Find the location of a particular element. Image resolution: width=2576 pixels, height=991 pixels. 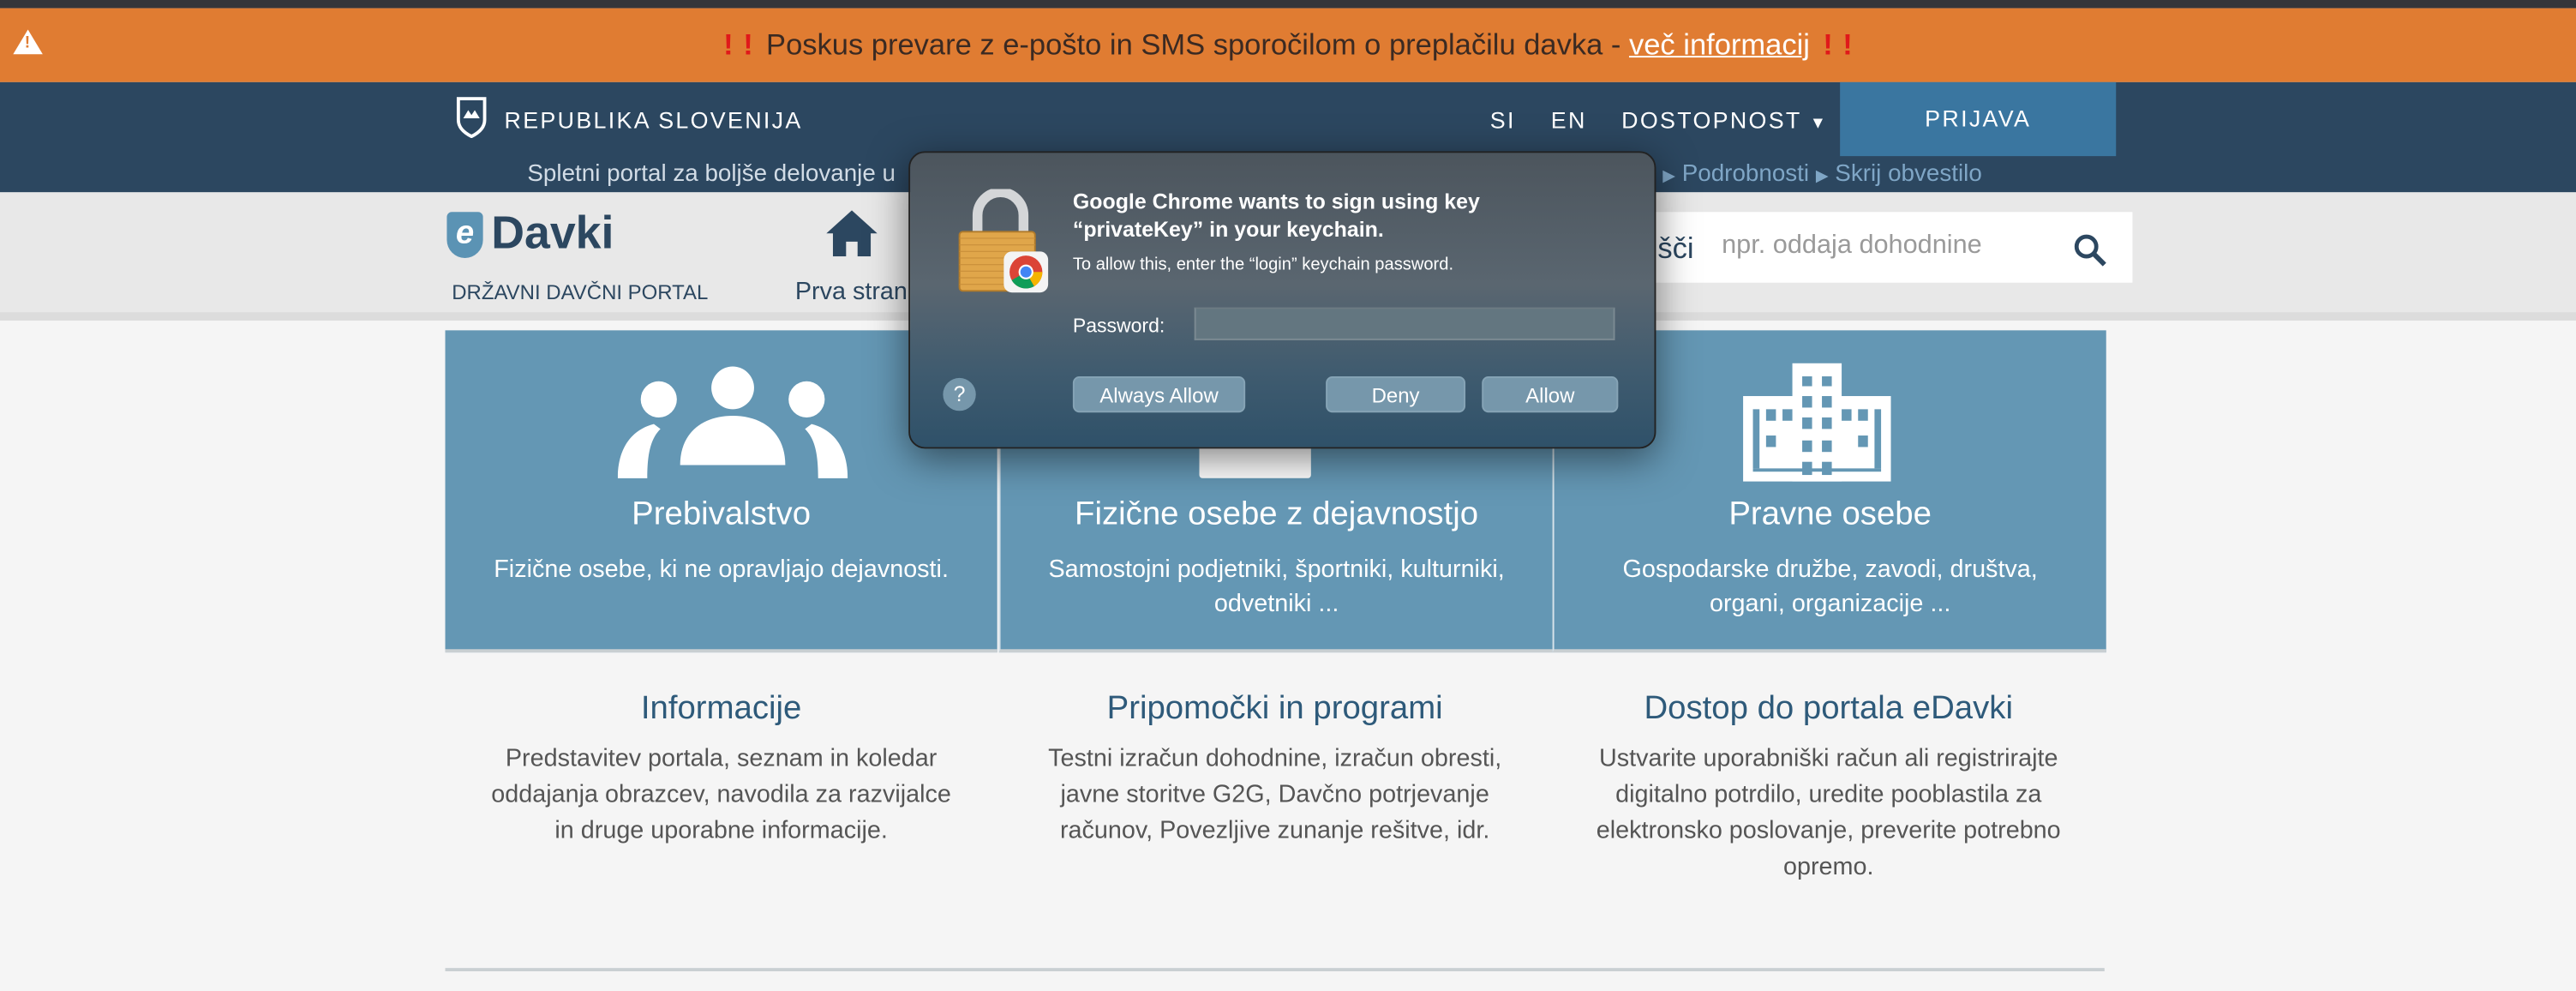

search-input: npr. oddaja dohodnine is located at coordinates (1852, 246).